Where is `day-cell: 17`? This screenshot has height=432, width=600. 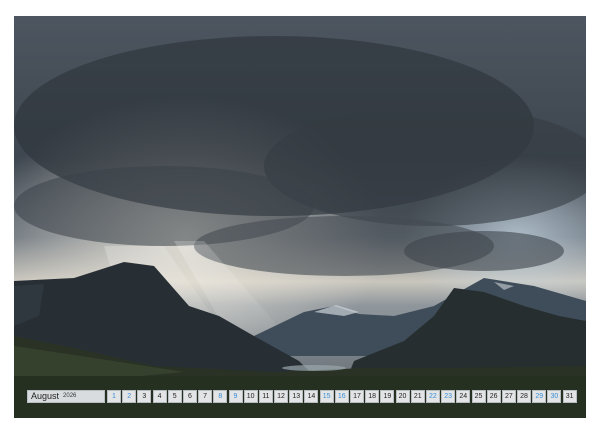
day-cell: 17 is located at coordinates (357, 396).